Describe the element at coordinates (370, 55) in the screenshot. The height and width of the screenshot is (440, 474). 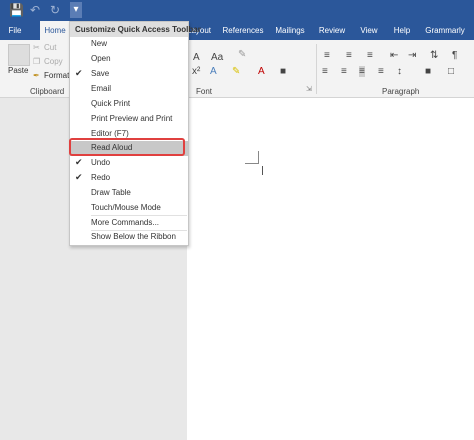
I see `multilevel-list-icon: ≡` at that location.